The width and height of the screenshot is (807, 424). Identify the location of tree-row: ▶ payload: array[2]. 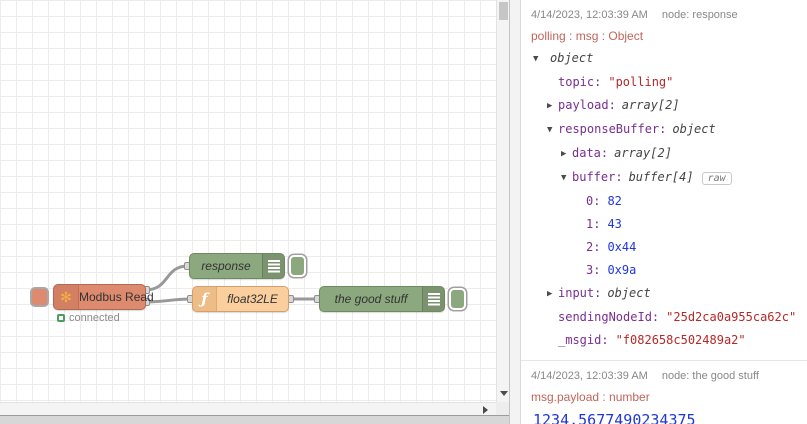
(662, 106).